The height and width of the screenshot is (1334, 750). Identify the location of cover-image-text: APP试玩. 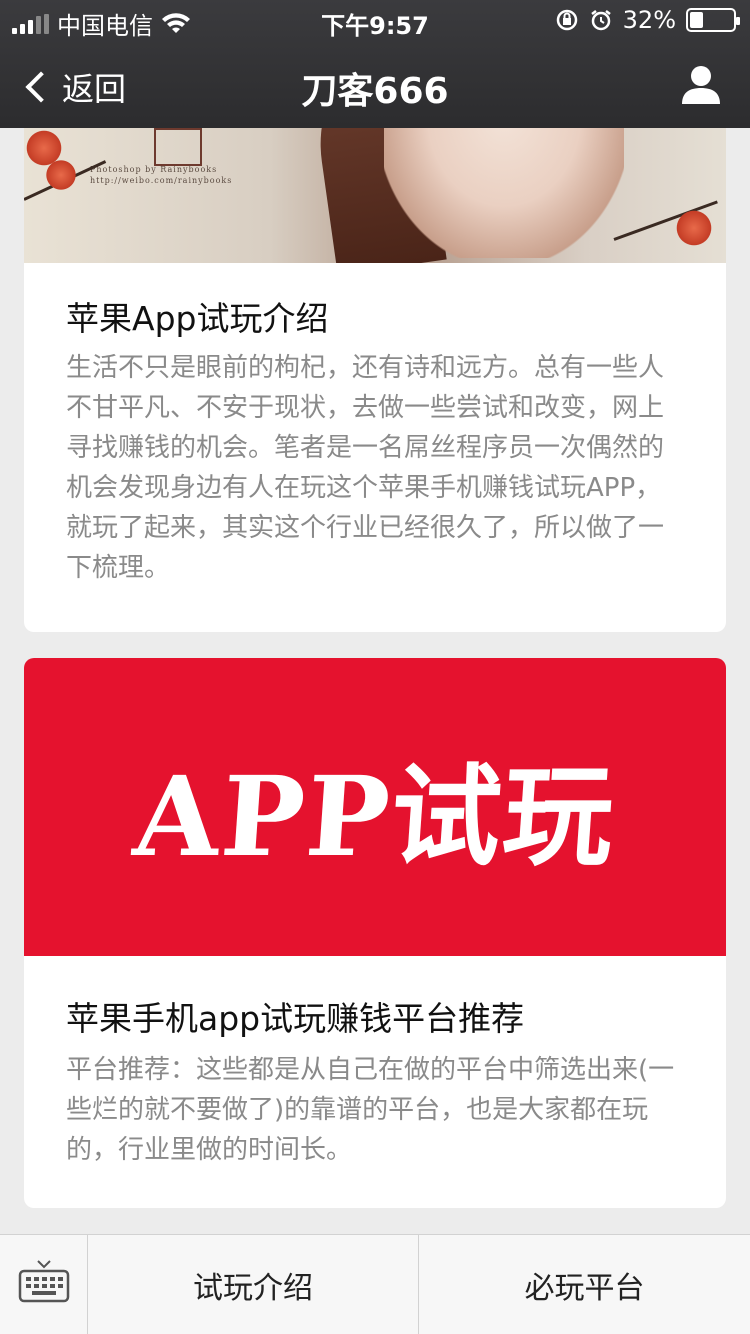
(374, 816).